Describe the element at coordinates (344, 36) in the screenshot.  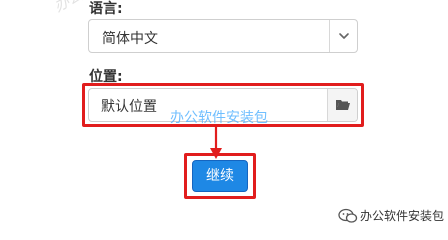
I see `chevron-down-icon` at that location.